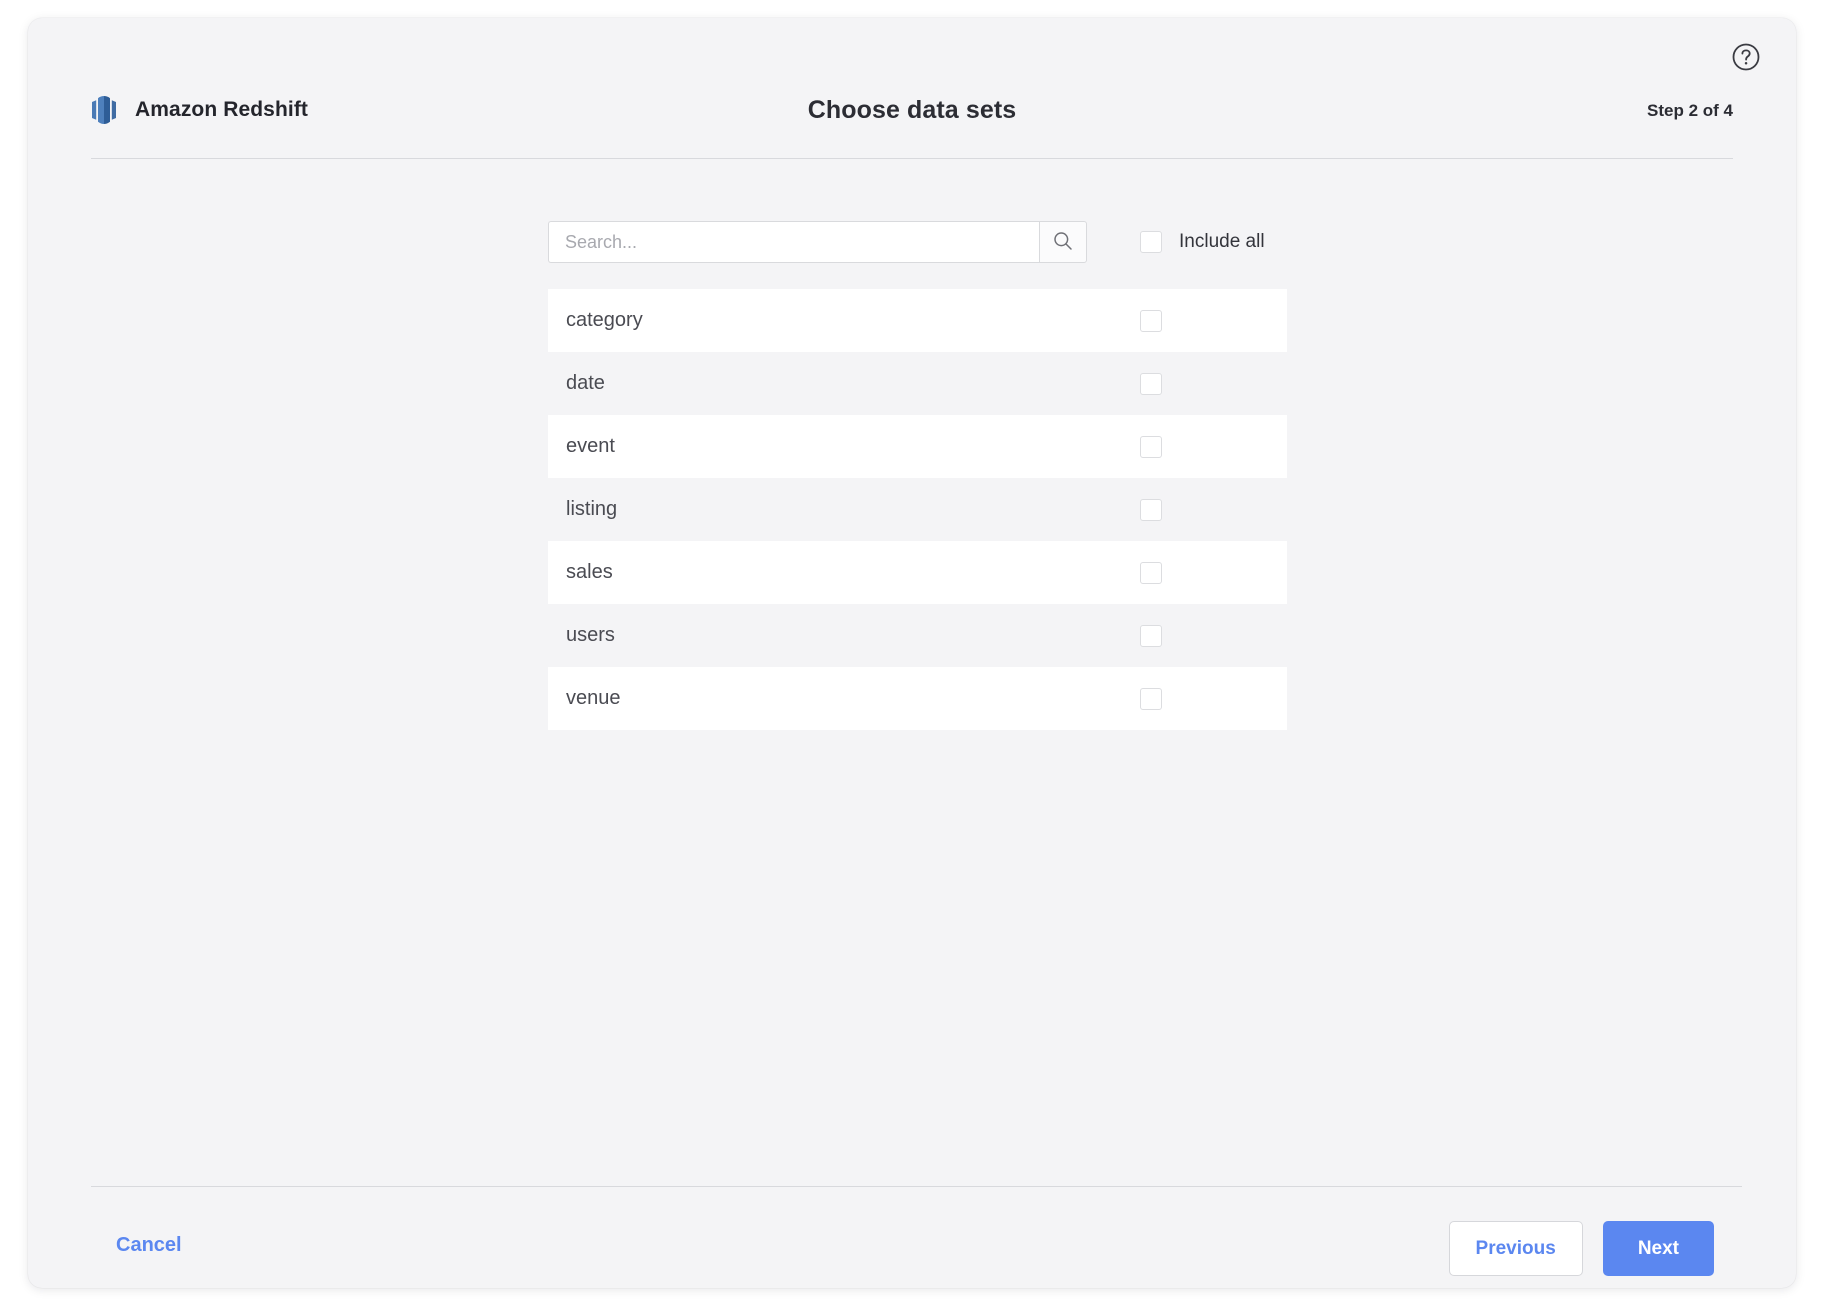 Image resolution: width=1824 pixels, height=1310 pixels. What do you see at coordinates (1658, 1248) in the screenshot?
I see `next-button: Next` at bounding box center [1658, 1248].